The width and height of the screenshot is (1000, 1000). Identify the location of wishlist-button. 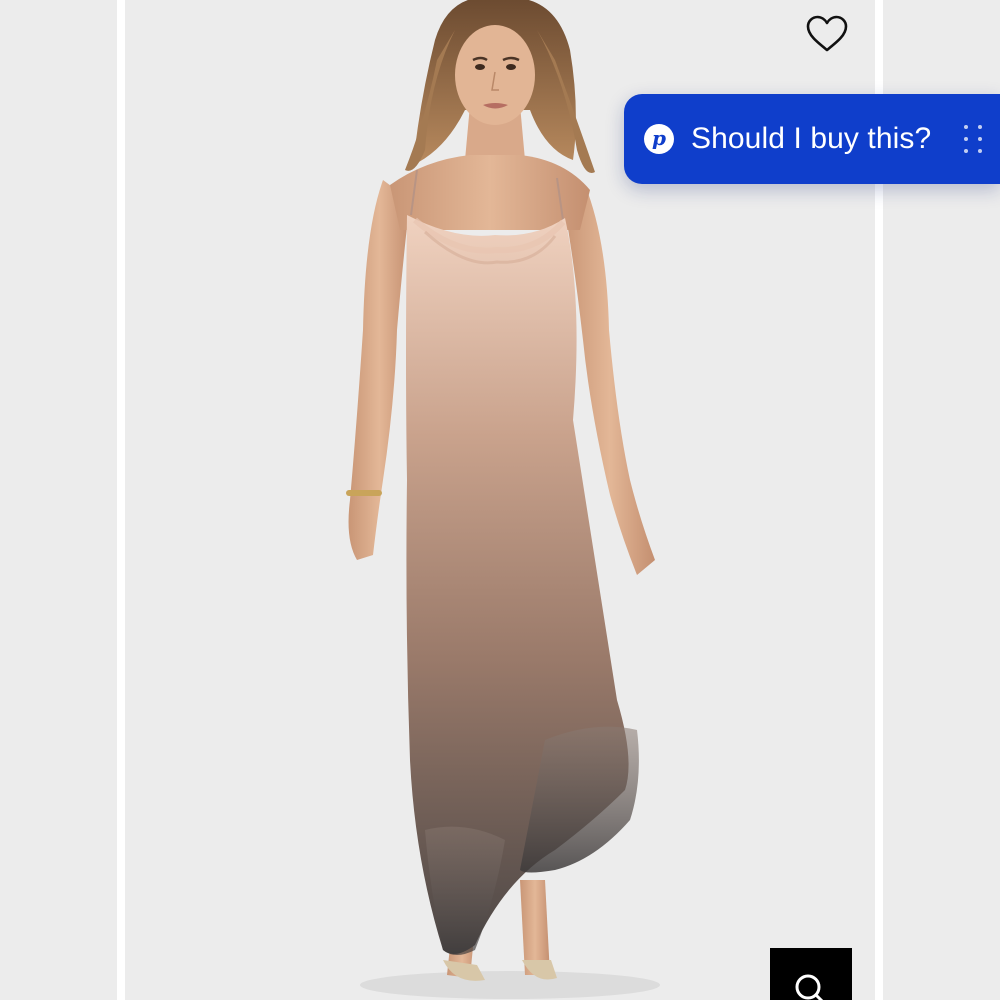
(827, 34).